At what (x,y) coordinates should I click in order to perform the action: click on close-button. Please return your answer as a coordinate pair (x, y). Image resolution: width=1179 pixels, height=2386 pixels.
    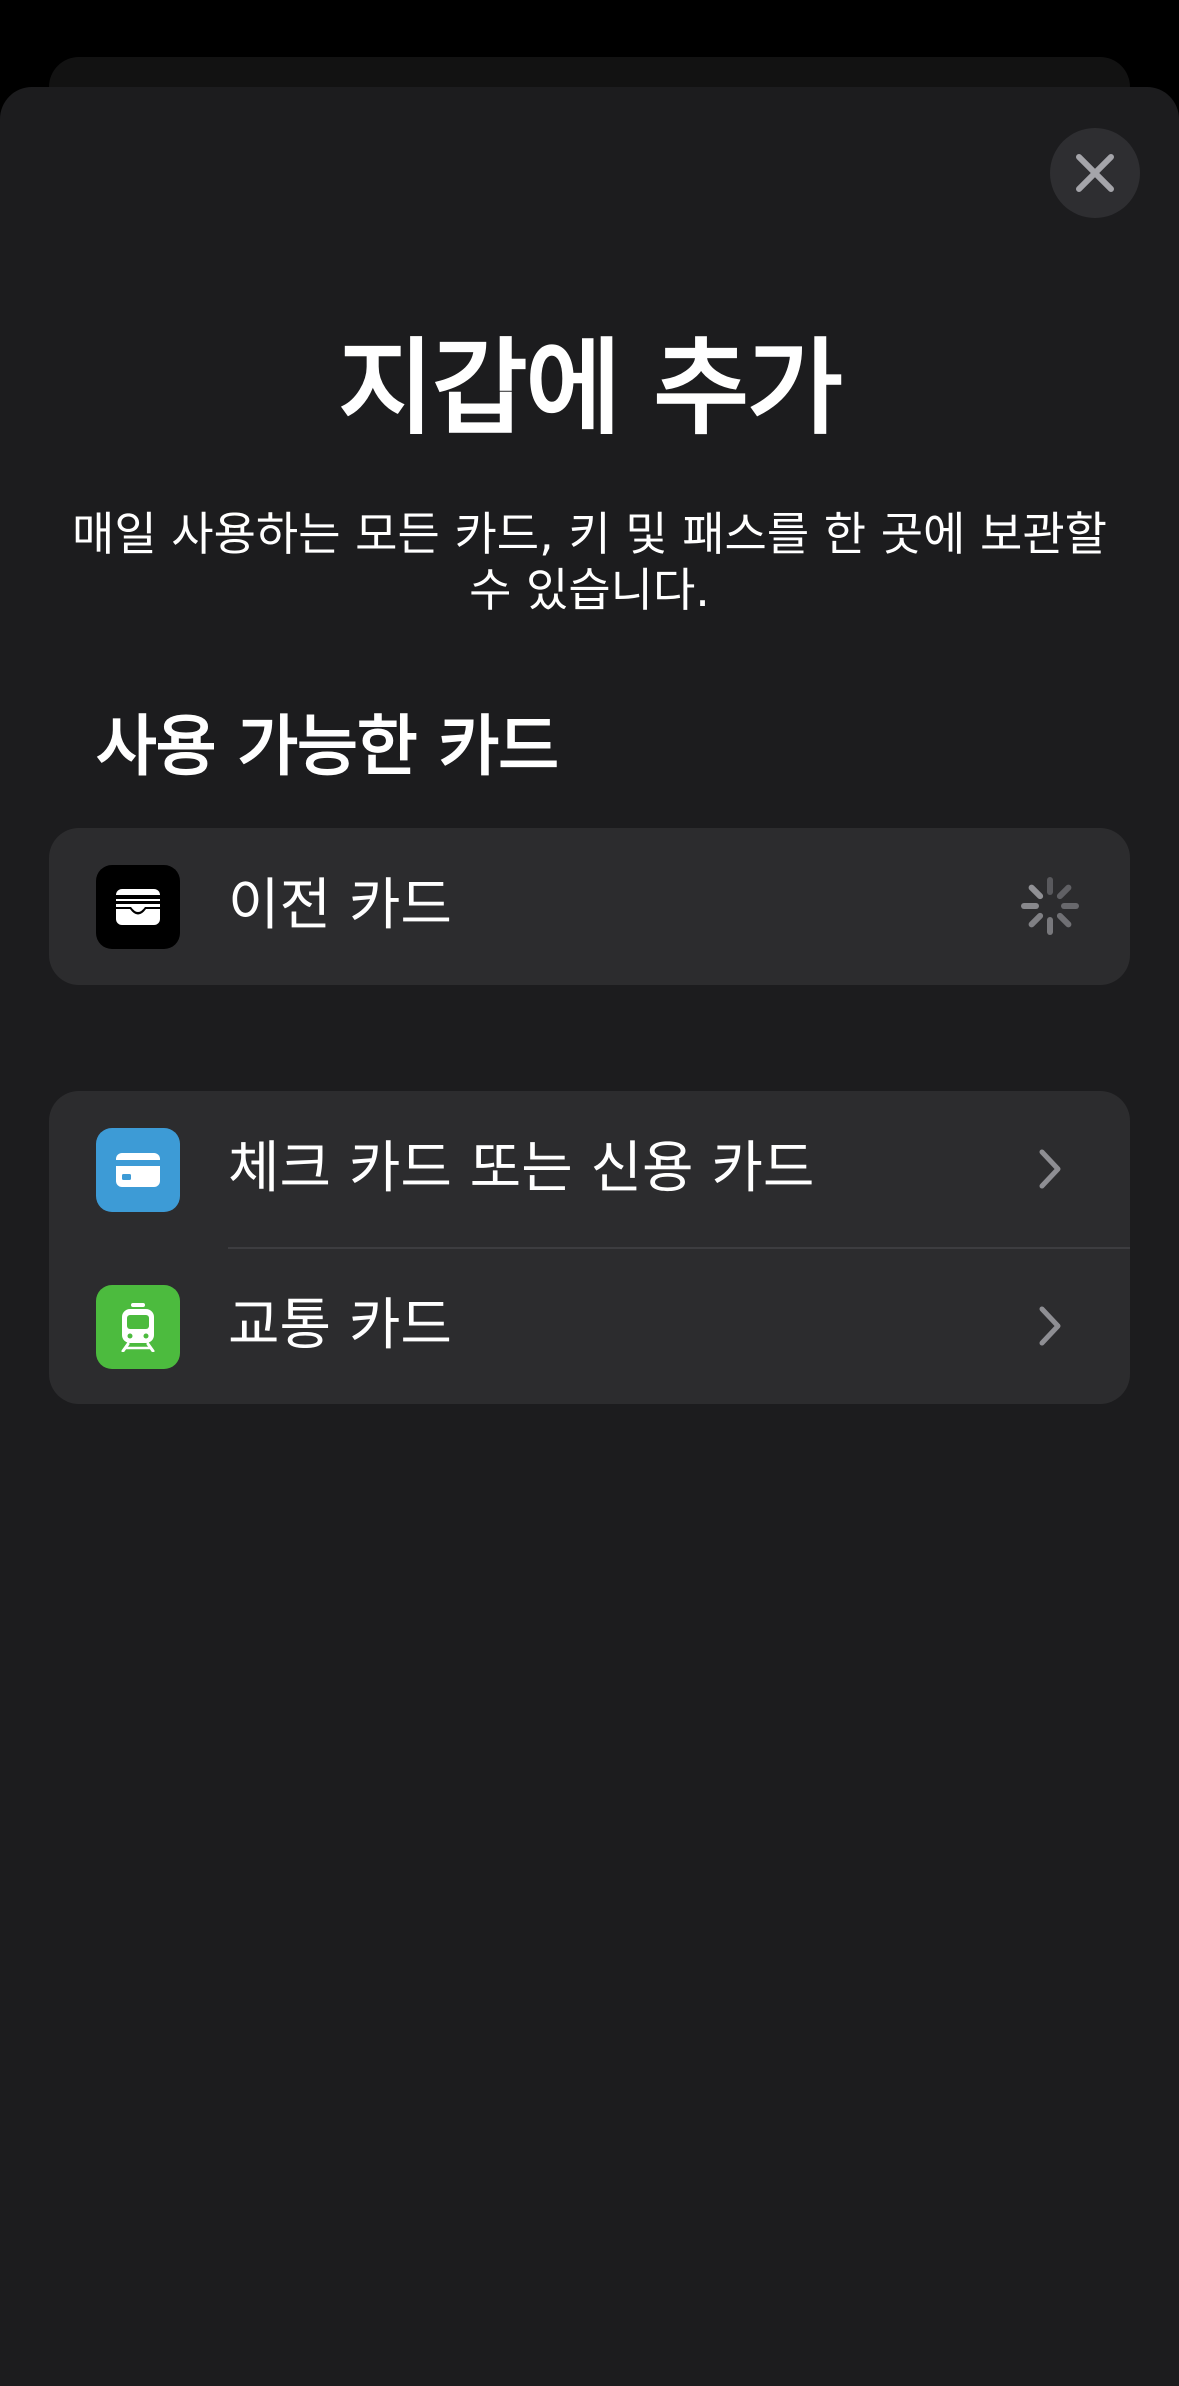
    Looking at the image, I should click on (1095, 173).